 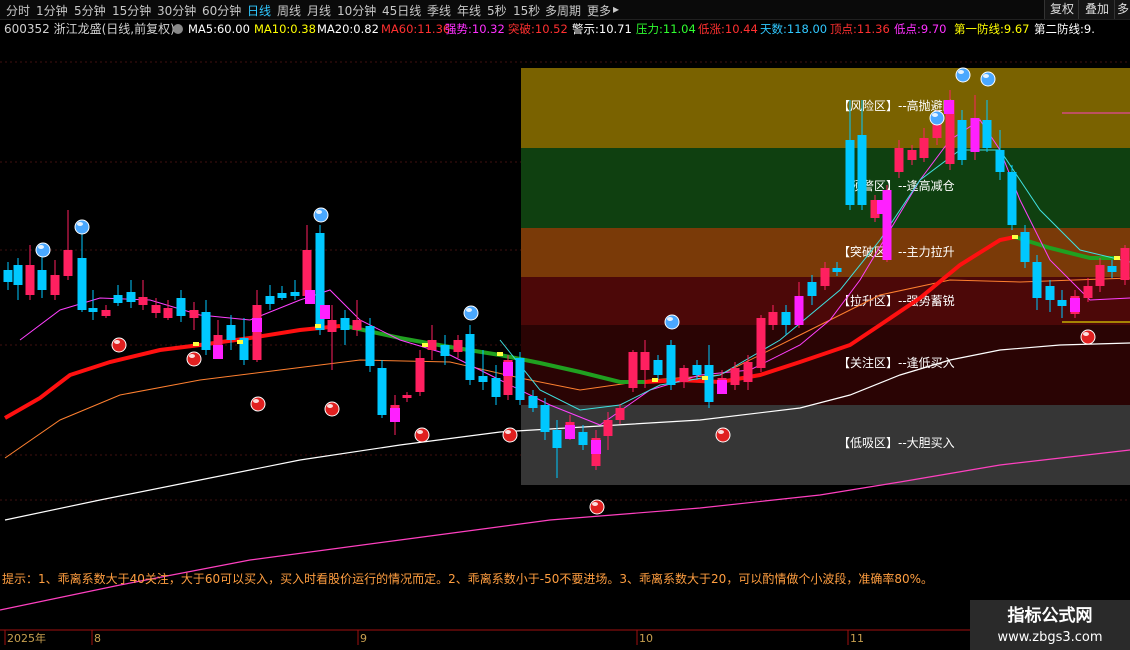 What do you see at coordinates (896, 251) in the screenshot?
I see `zone-label-2: 【突破区】--主力拉升` at bounding box center [896, 251].